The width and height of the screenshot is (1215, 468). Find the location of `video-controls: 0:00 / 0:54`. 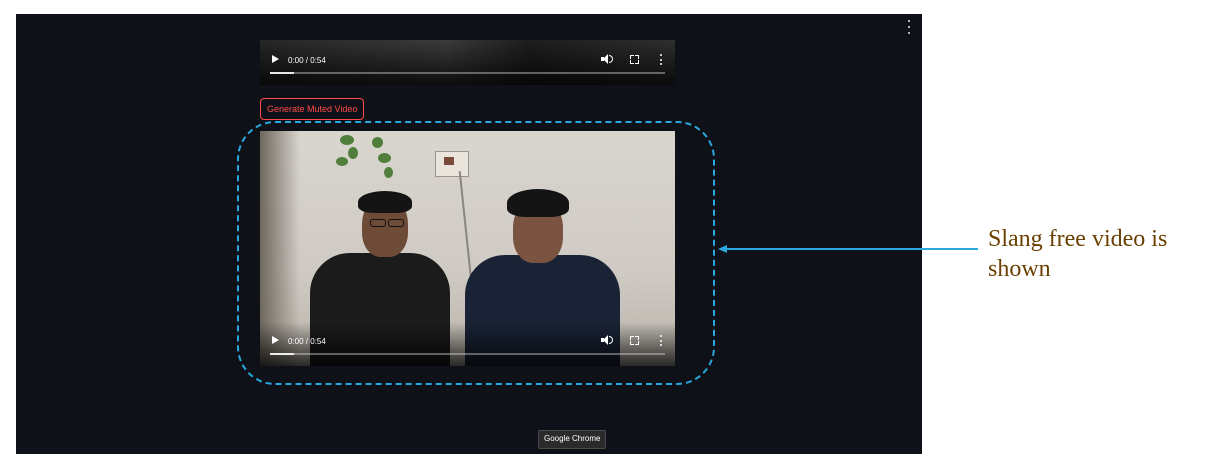

video-controls: 0:00 / 0:54 is located at coordinates (467, 63).